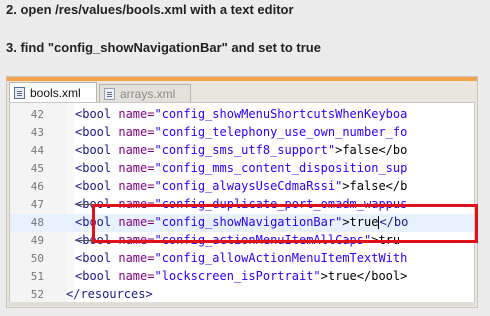 The height and width of the screenshot is (316, 490). I want to click on xml-value: "config_alwaysUseCdmaRssi", so click(248, 186).